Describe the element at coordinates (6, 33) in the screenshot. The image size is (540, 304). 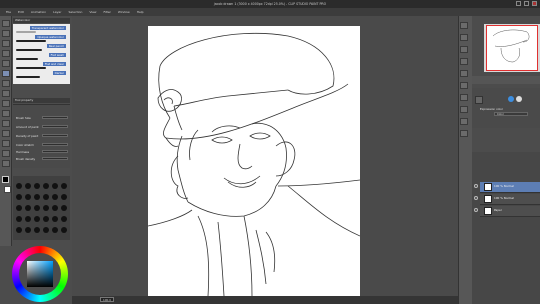
I see `move-tool-icon` at that location.